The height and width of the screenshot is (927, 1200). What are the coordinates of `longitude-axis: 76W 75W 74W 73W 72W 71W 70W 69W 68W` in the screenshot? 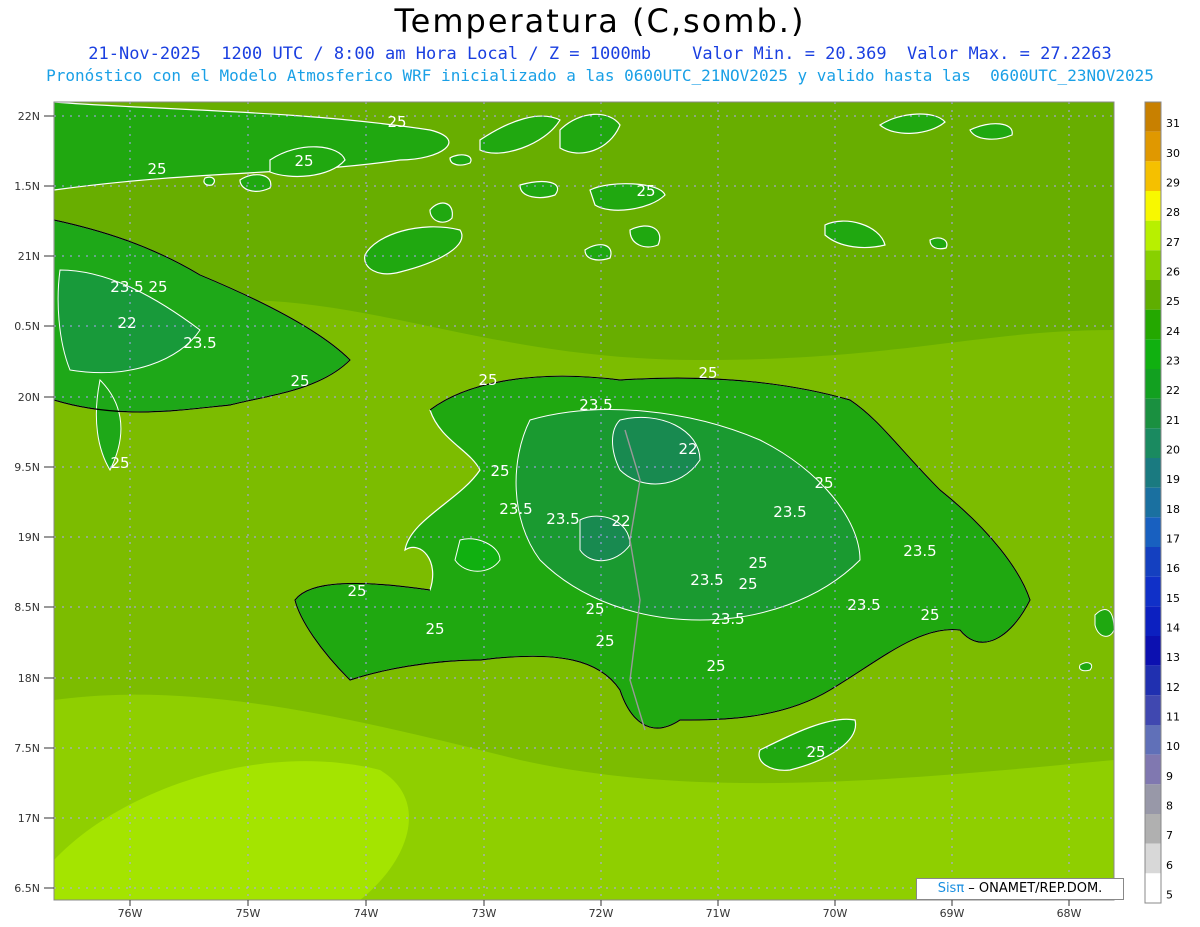 It's located at (600, 910).